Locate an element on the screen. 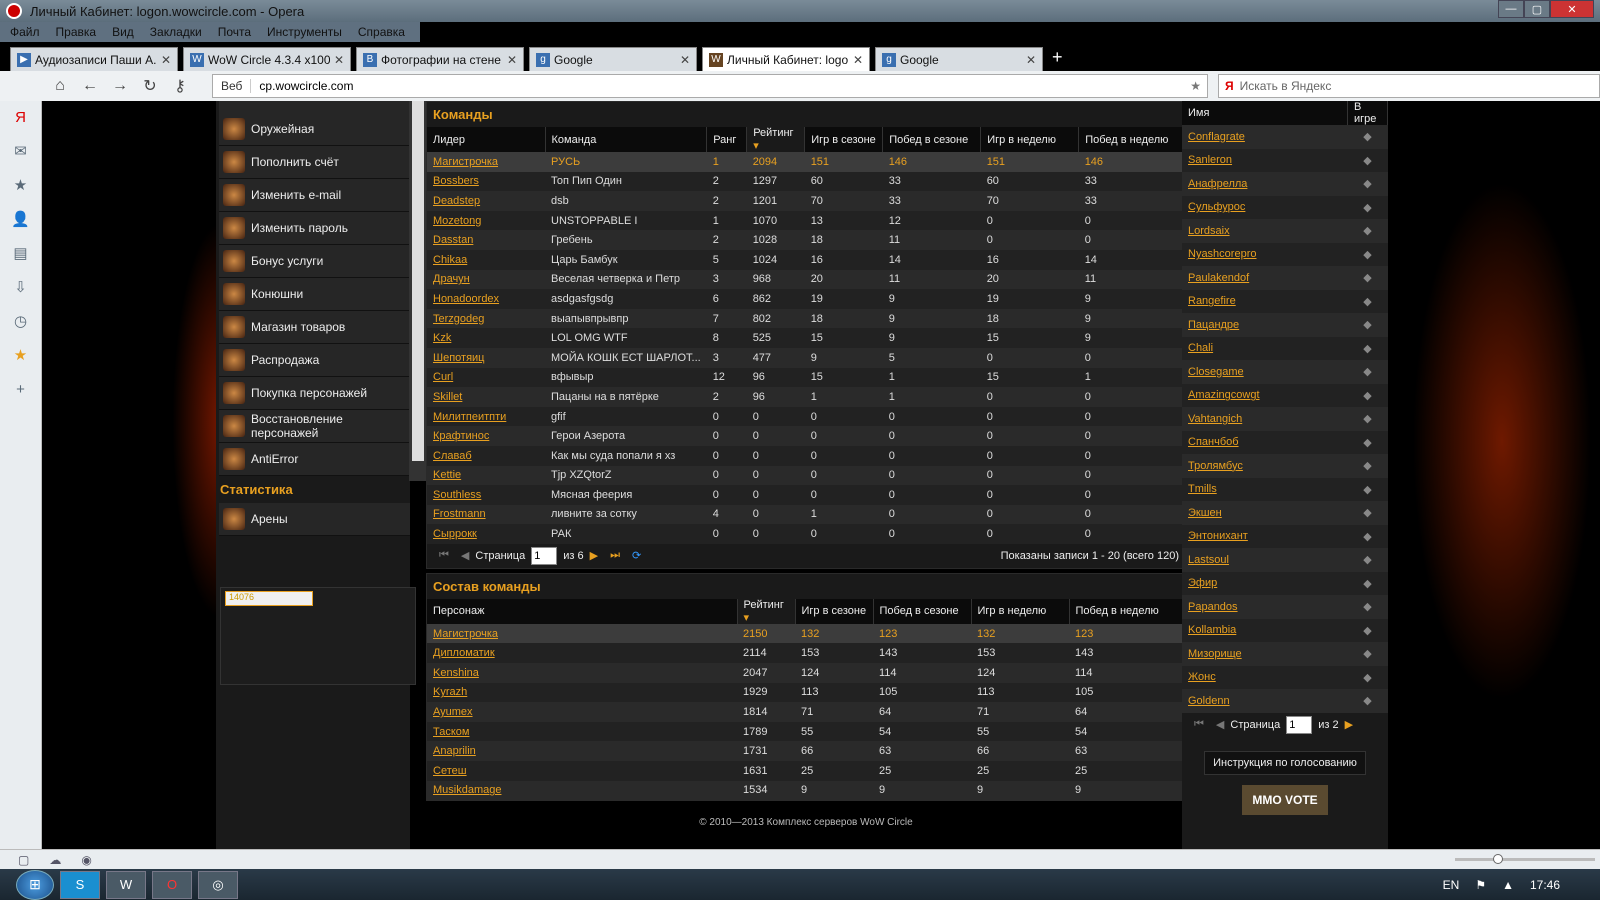 This screenshot has width=1600, height=900. menu-file: Файл is located at coordinates (25, 32).